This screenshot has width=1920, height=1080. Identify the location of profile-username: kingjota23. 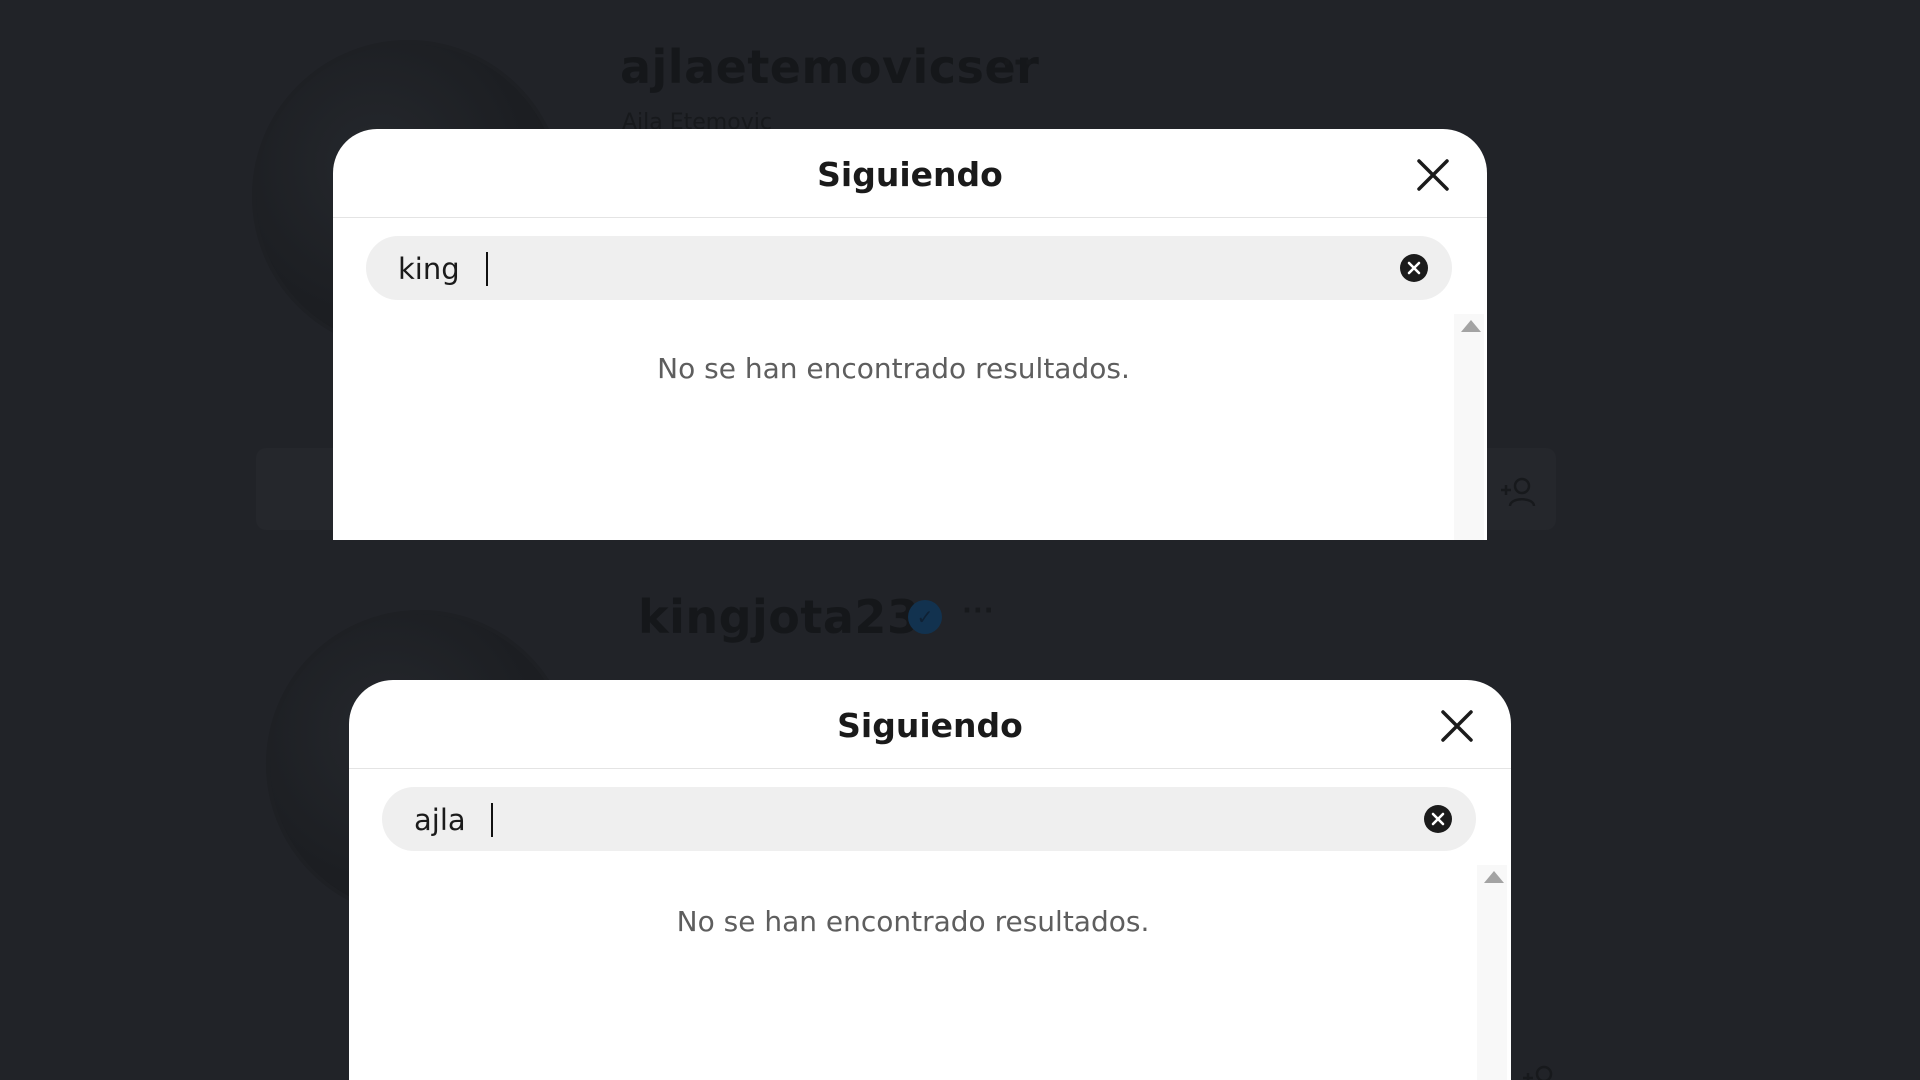
(779, 617).